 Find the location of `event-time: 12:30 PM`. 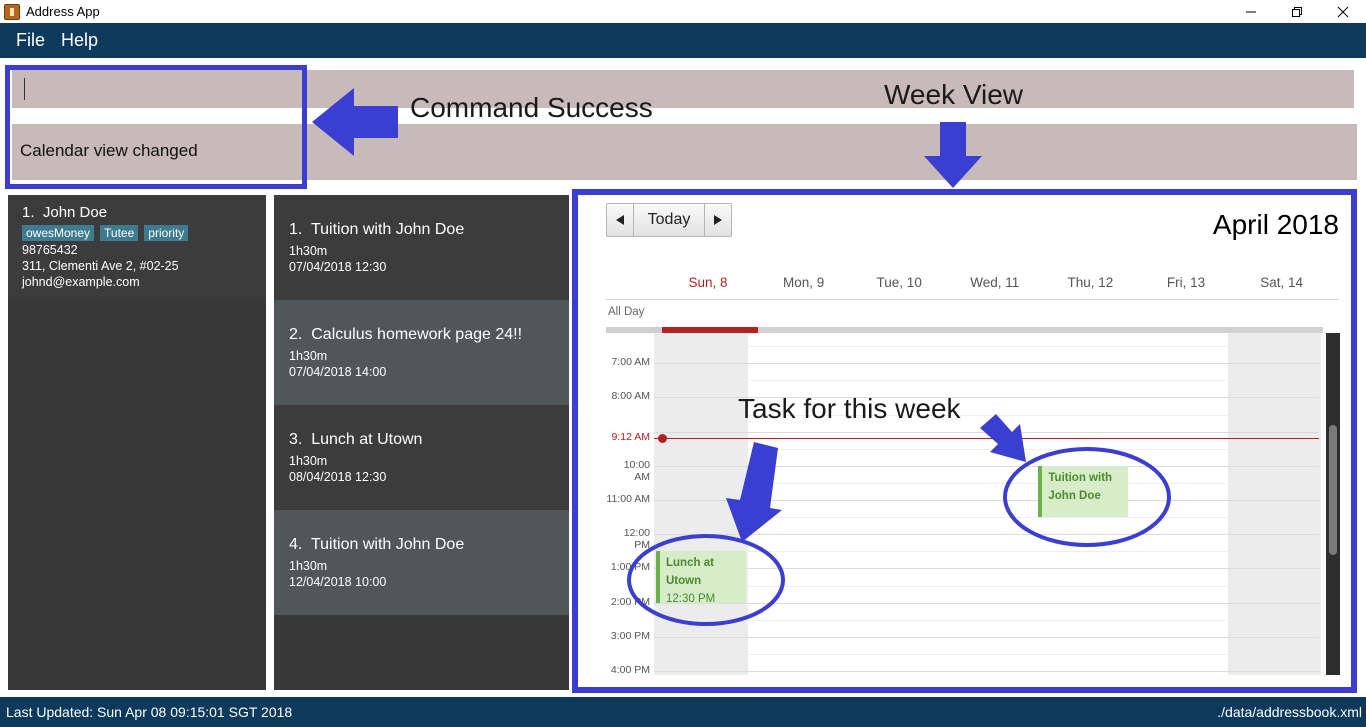

event-time: 12:30 PM is located at coordinates (691, 599).